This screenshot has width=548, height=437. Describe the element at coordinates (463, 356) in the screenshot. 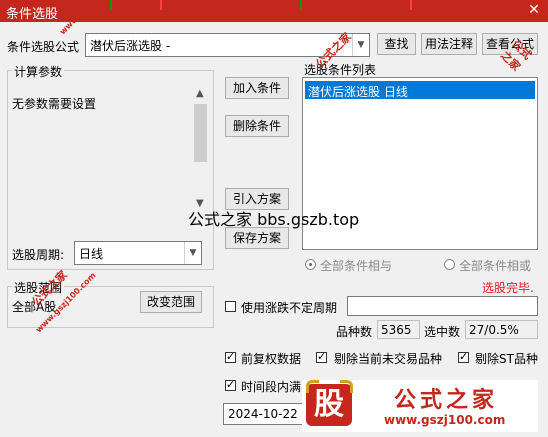

I see `exclude-st-checkbox` at that location.